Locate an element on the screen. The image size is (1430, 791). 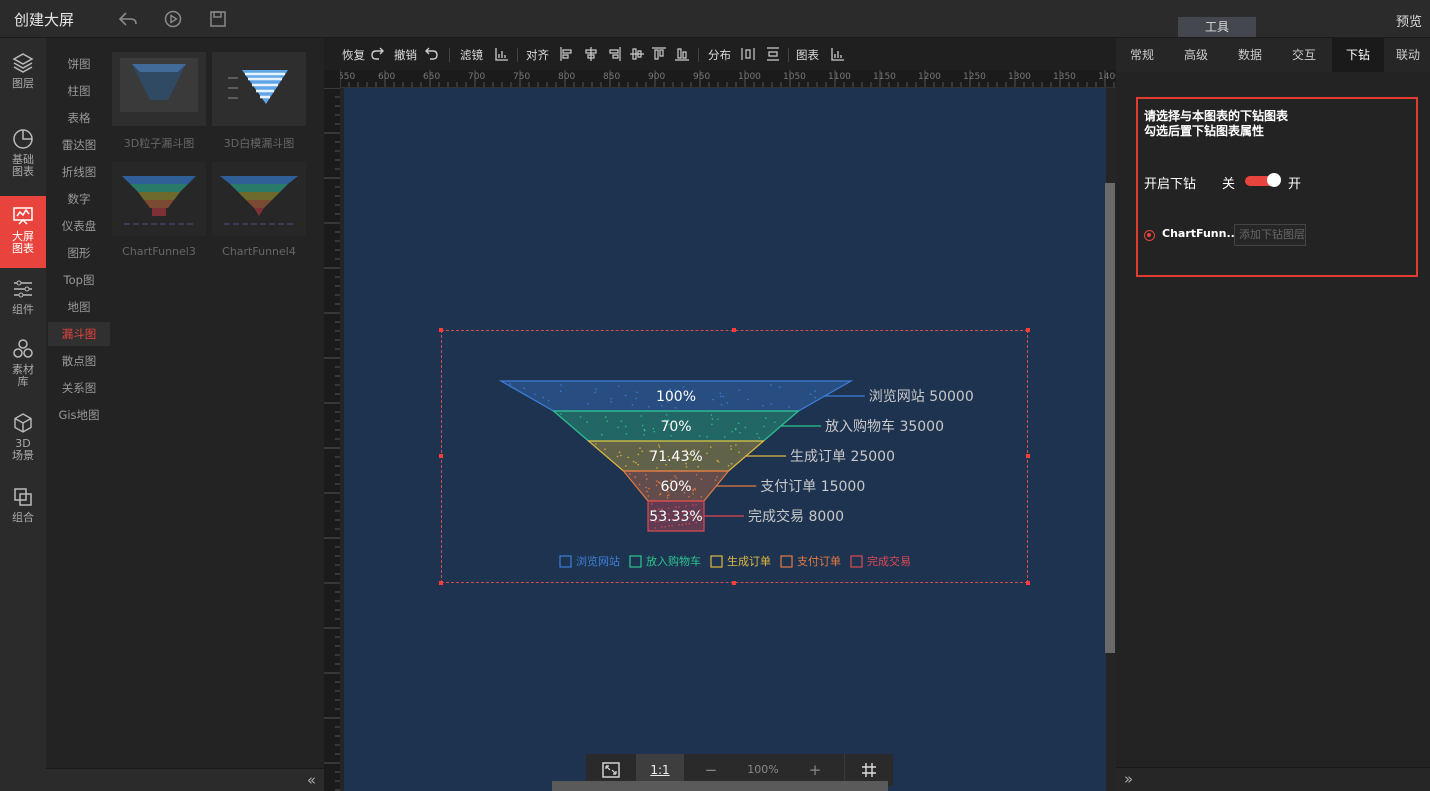
tab-interaction: 交互 is located at coordinates (1304, 55).